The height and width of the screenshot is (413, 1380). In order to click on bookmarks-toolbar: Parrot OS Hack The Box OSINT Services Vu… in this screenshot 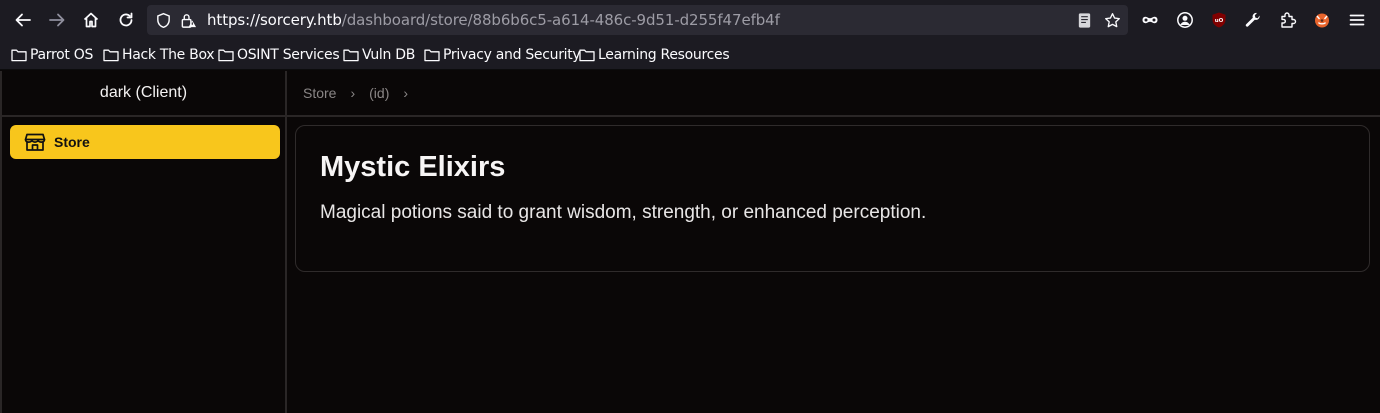, I will do `click(690, 55)`.